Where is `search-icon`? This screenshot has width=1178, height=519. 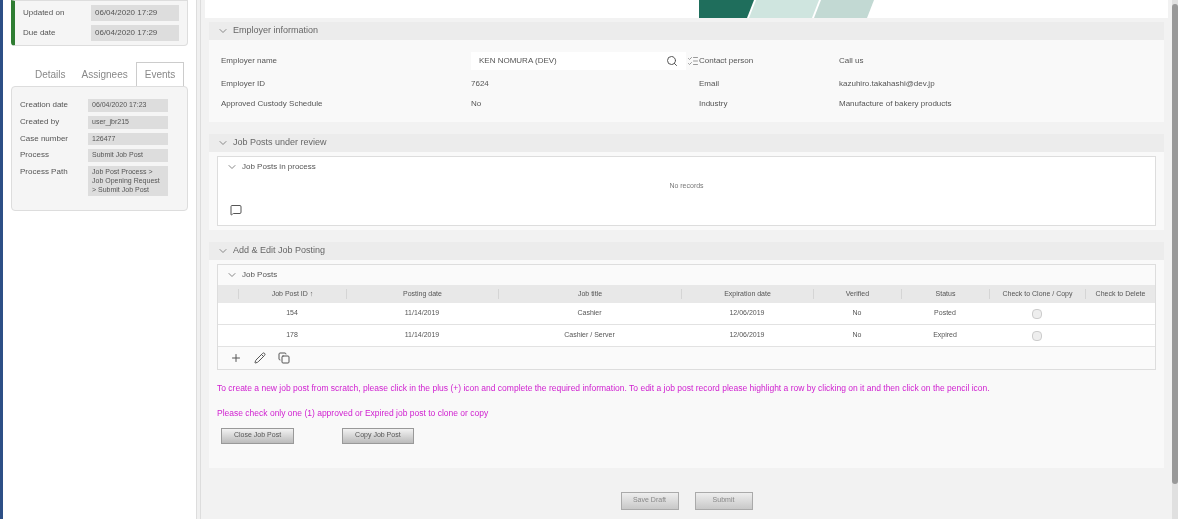
search-icon is located at coordinates (672, 61).